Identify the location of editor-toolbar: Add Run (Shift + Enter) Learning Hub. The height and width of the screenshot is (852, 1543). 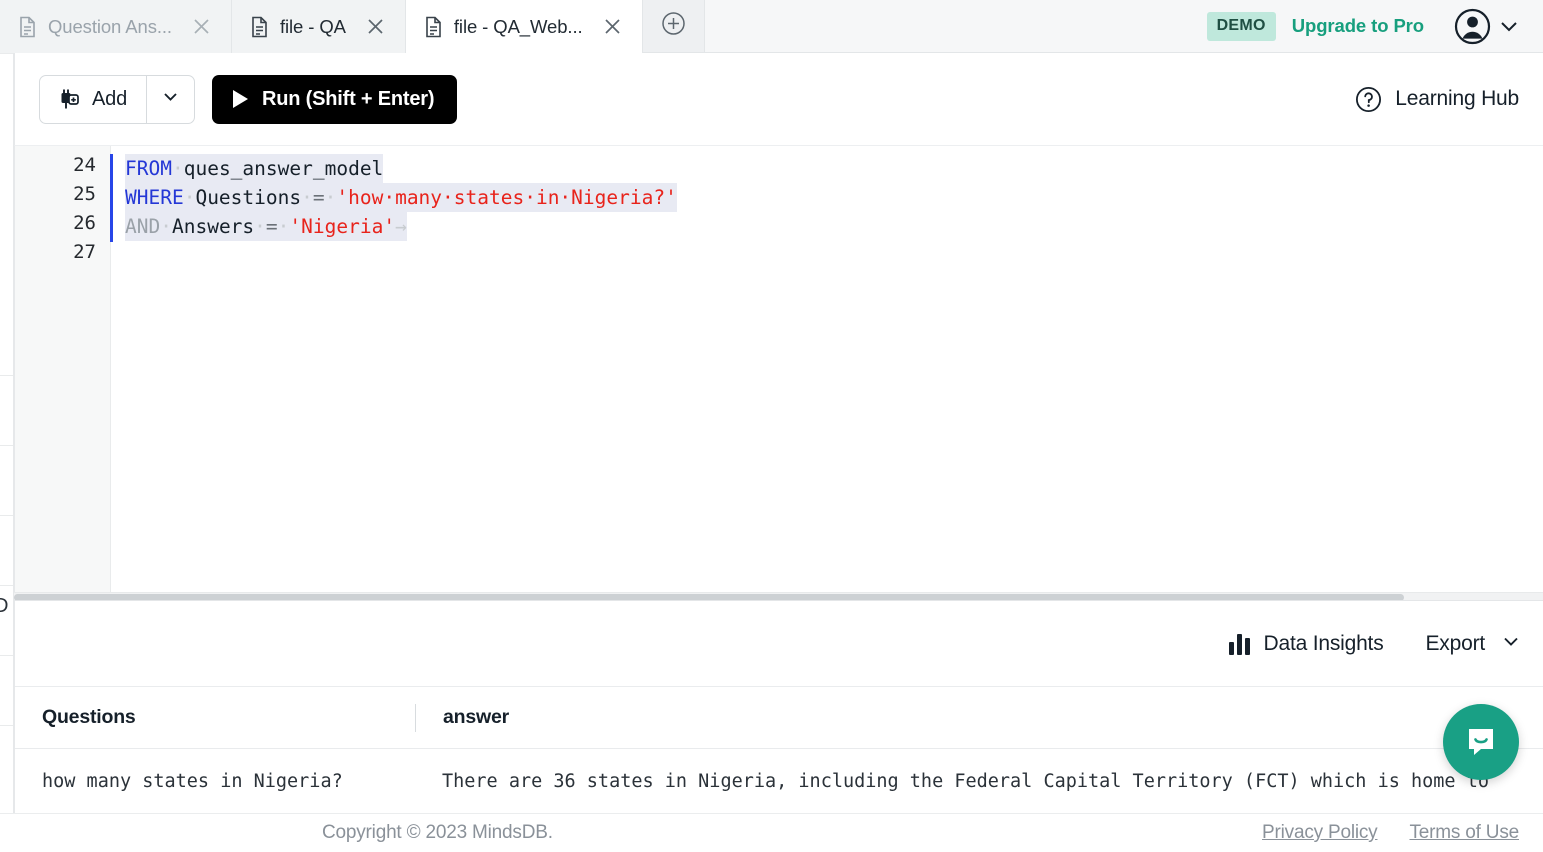
(778, 99).